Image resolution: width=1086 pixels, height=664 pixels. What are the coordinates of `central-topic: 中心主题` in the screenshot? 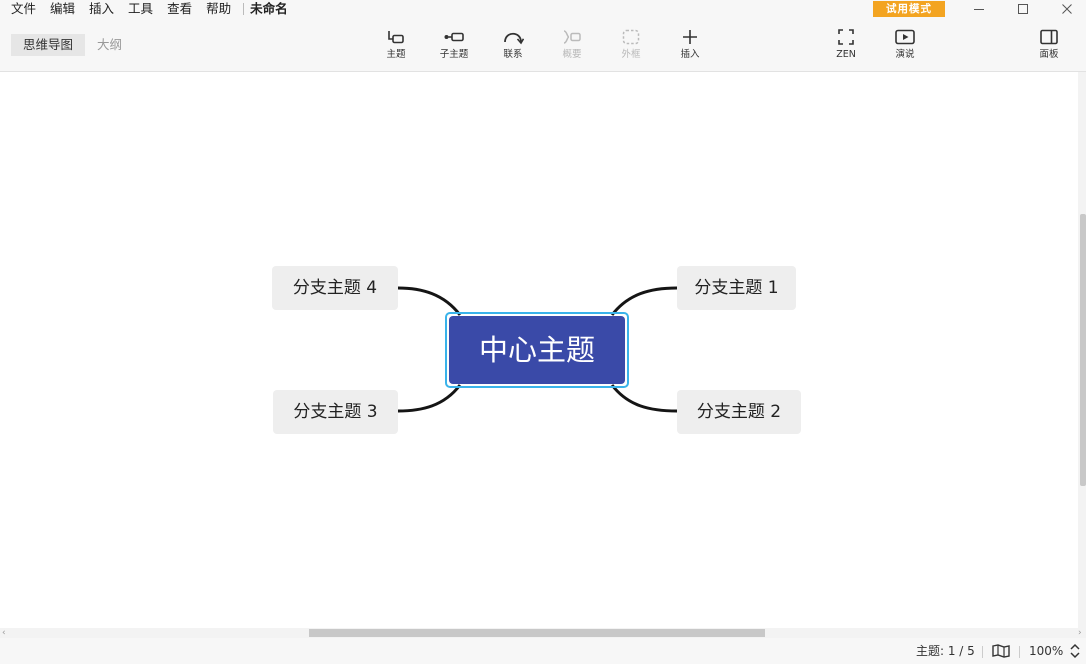 It's located at (537, 350).